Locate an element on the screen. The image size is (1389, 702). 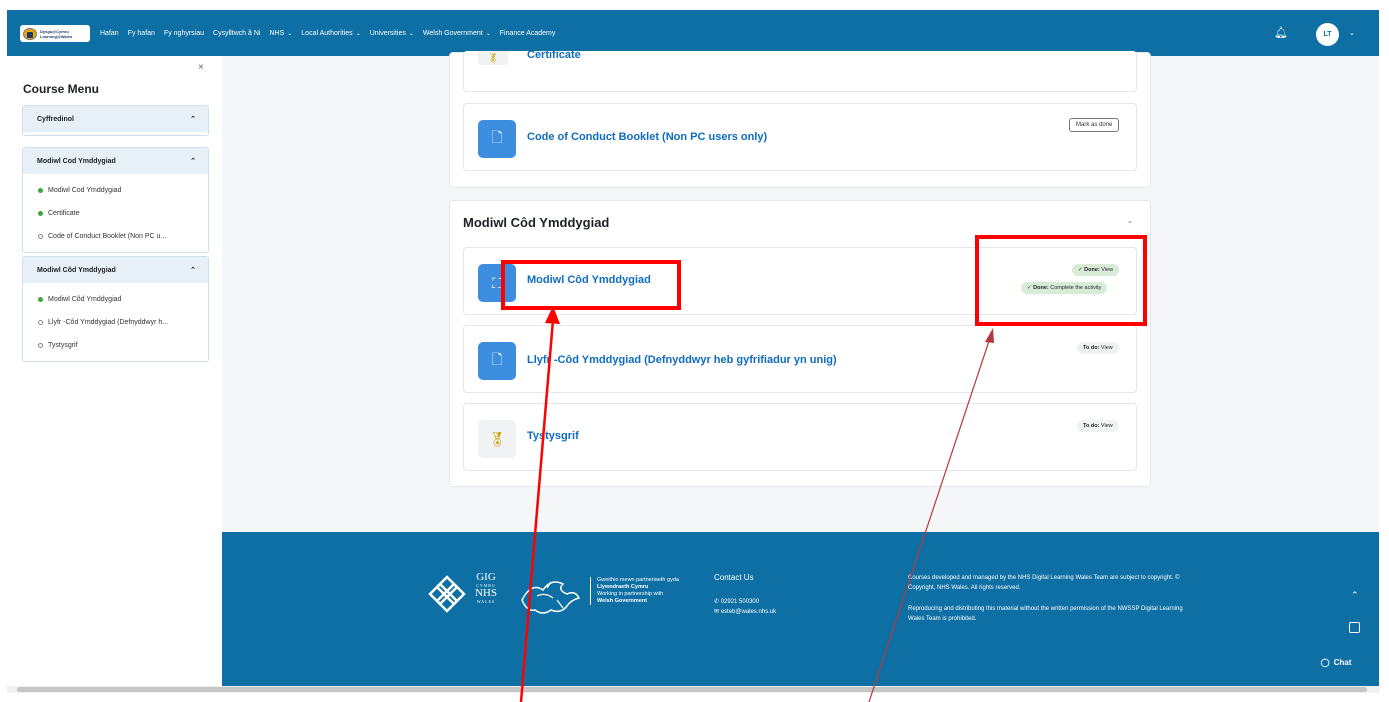
nav-item: Universities ⌄ is located at coordinates (392, 33).